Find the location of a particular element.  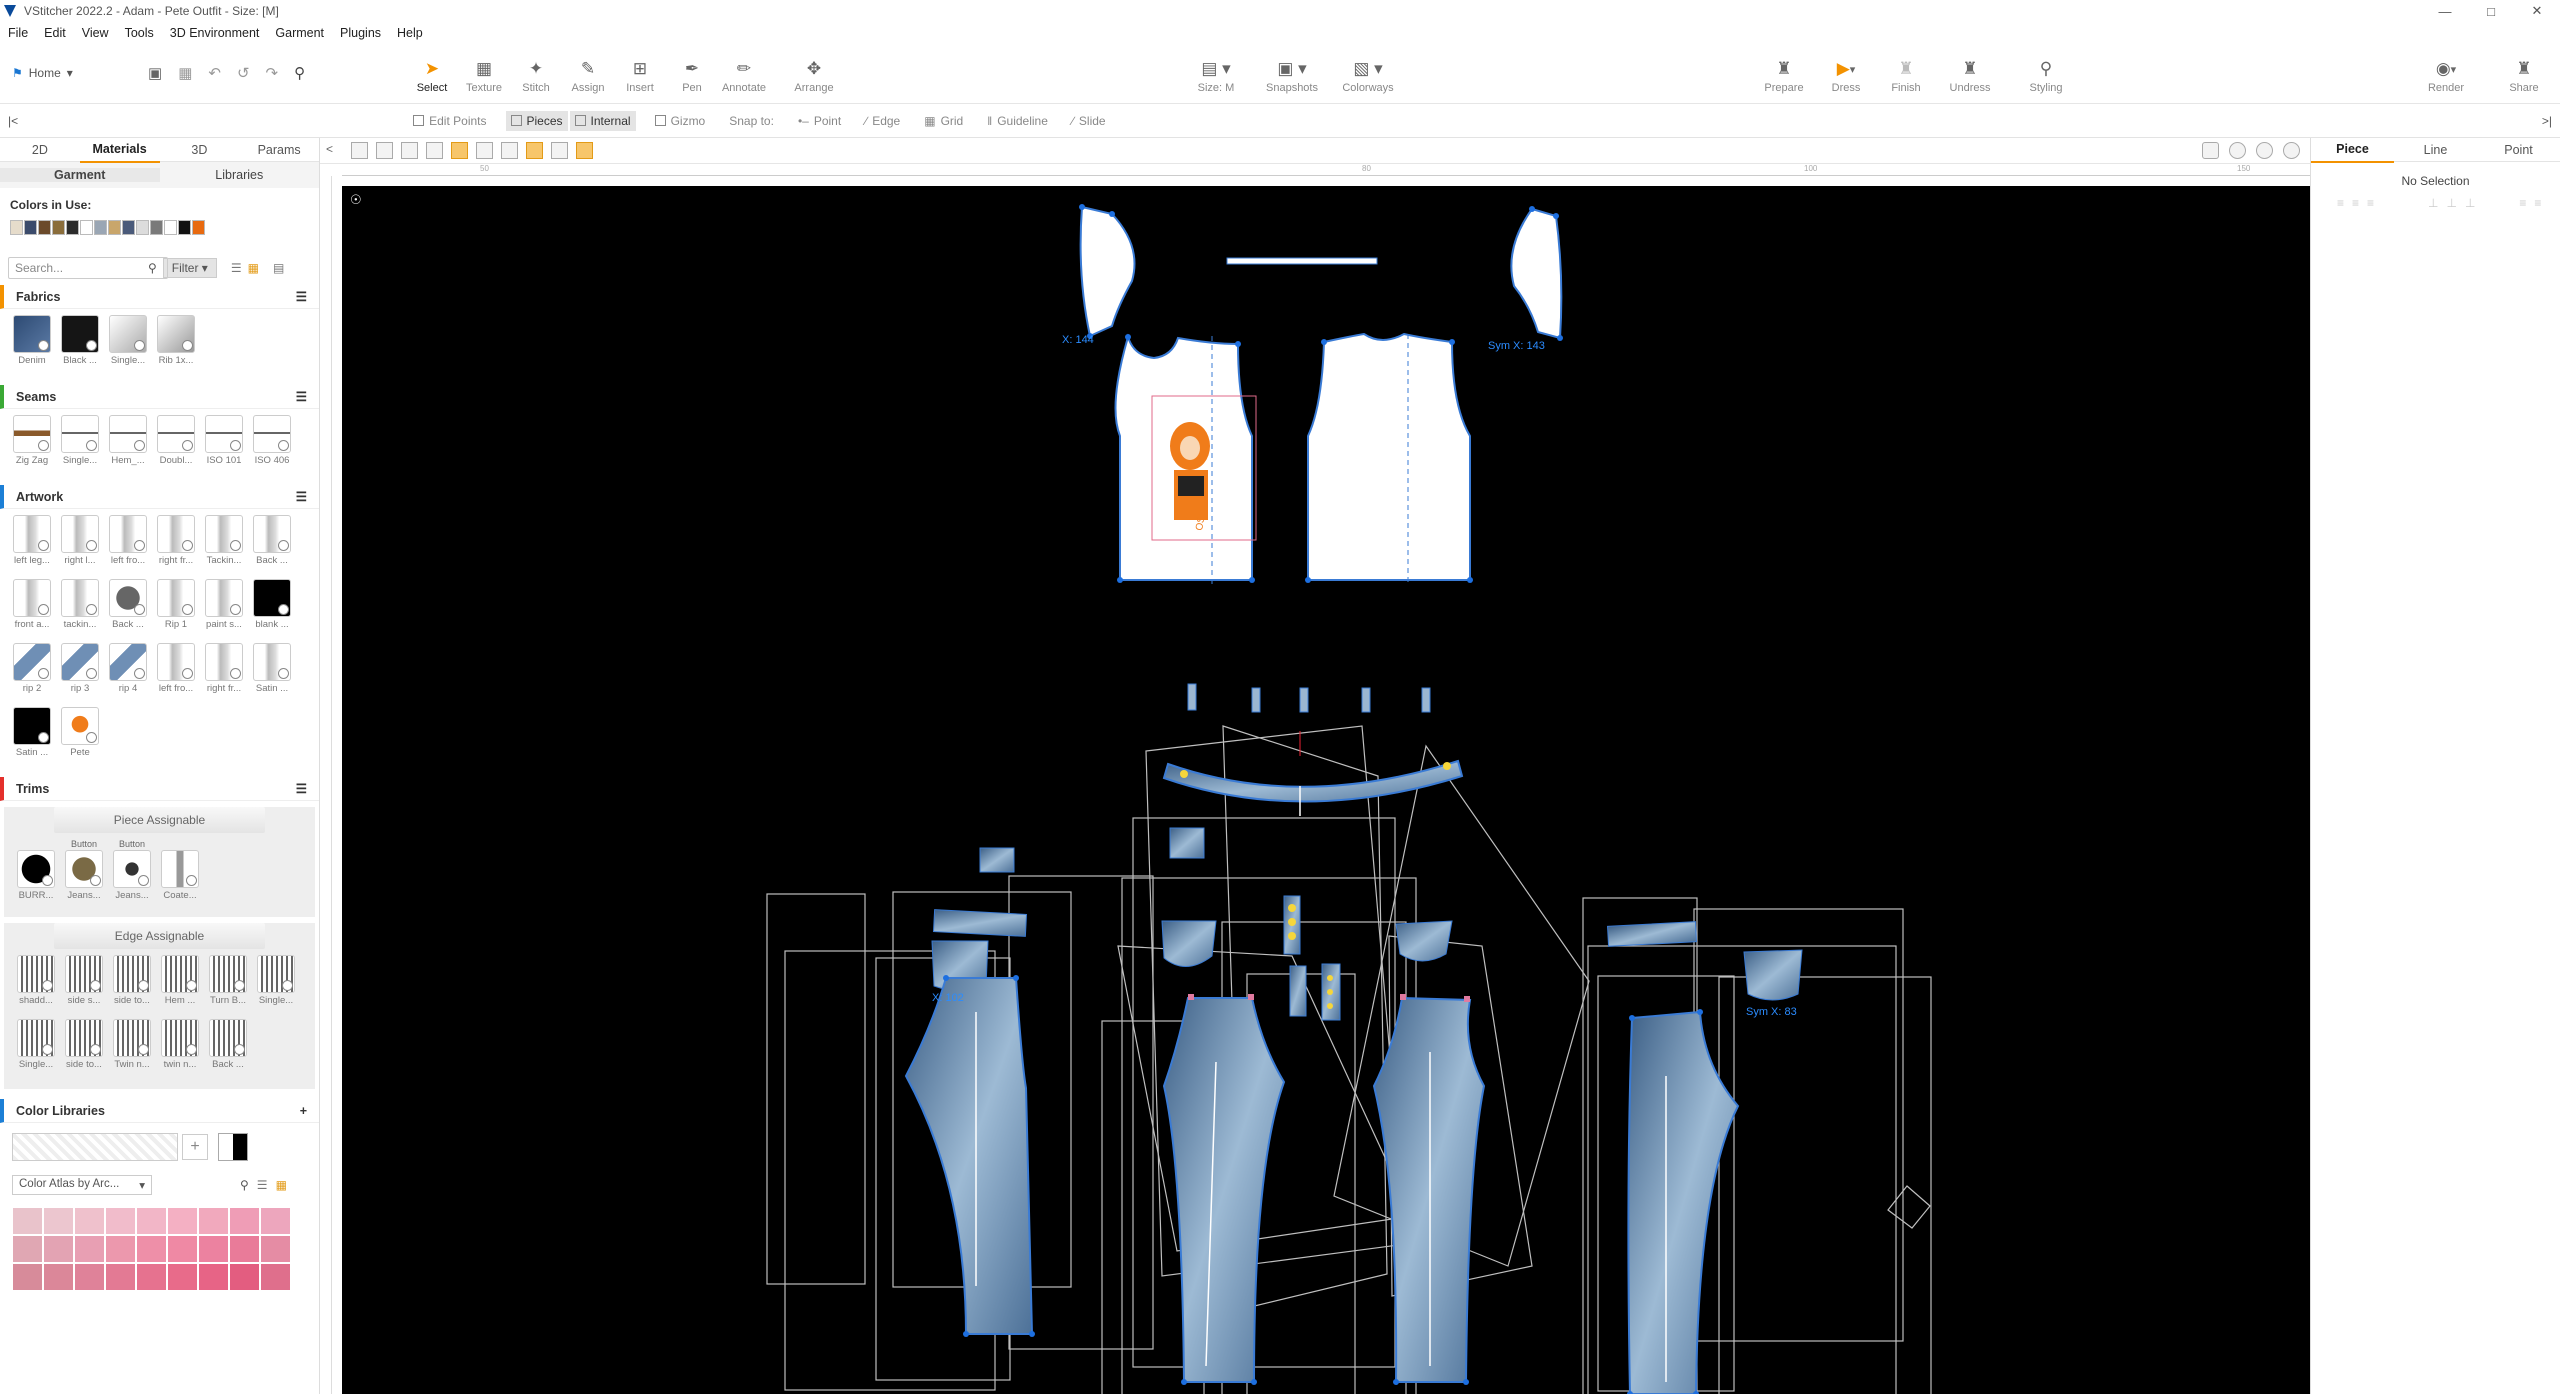

stitch-tool-button: ✦ Stitch is located at coordinates (536, 76).